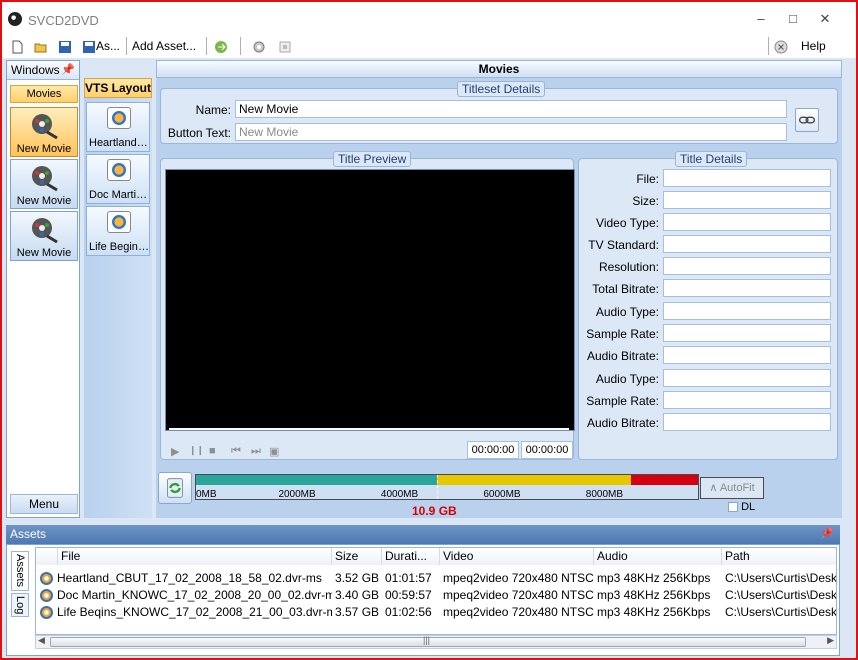 The width and height of the screenshot is (858, 660). I want to click on scroll-right-icon: ▶, so click(830, 640).